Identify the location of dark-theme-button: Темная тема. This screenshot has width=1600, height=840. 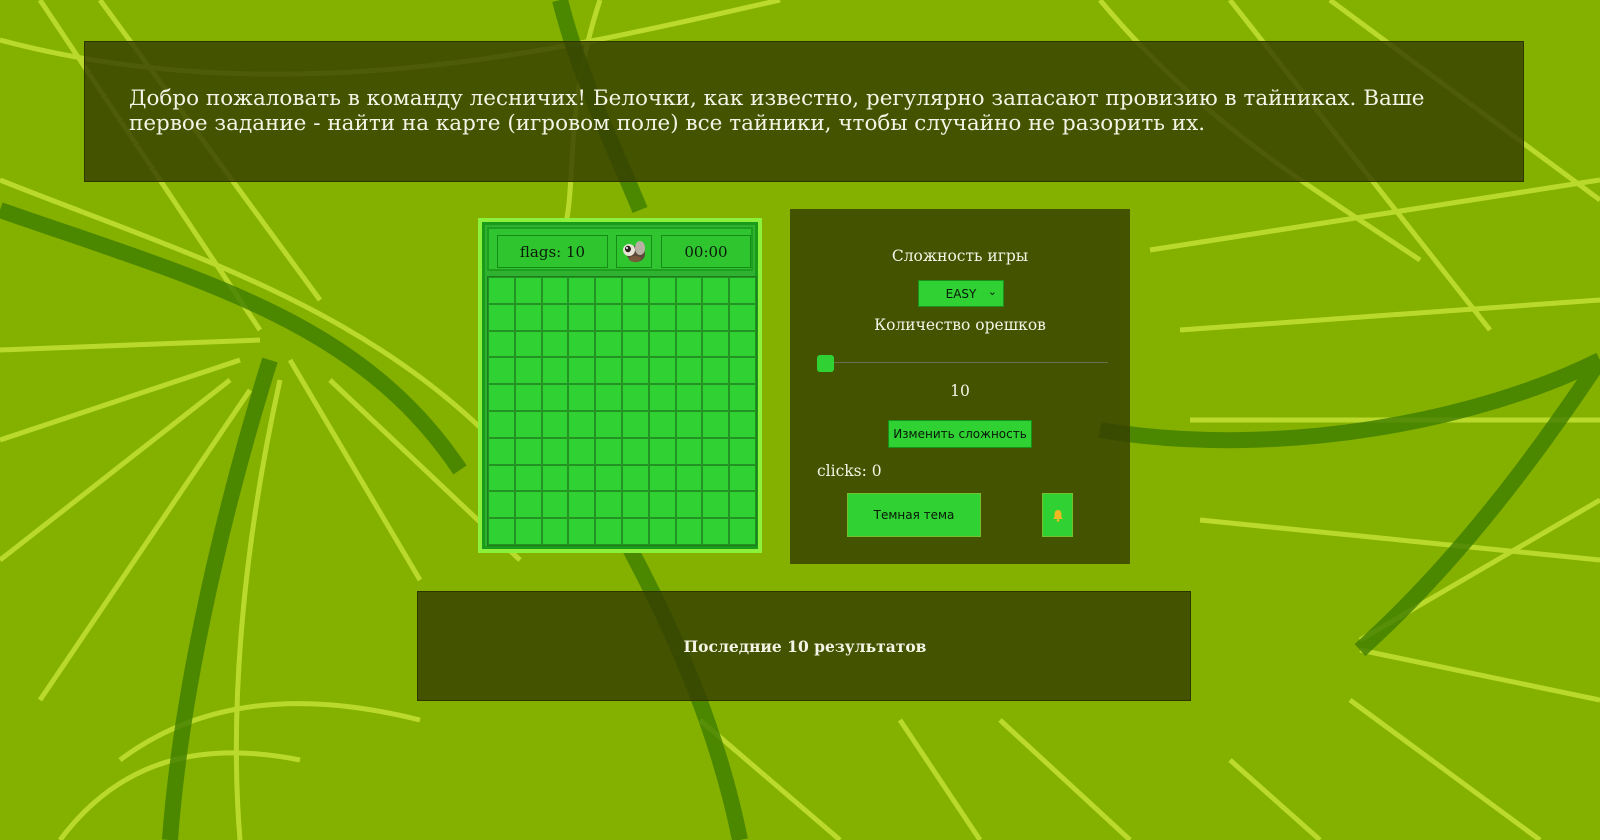
(914, 515).